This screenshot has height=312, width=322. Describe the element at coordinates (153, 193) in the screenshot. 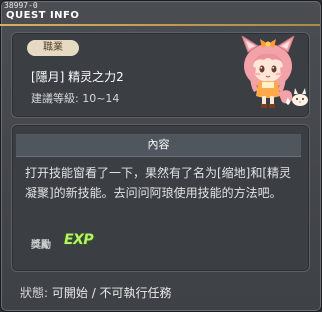

I see `quest-description-line-2: 凝聚]的新技能。去问问阿琅使用技能的方法吧。` at that location.